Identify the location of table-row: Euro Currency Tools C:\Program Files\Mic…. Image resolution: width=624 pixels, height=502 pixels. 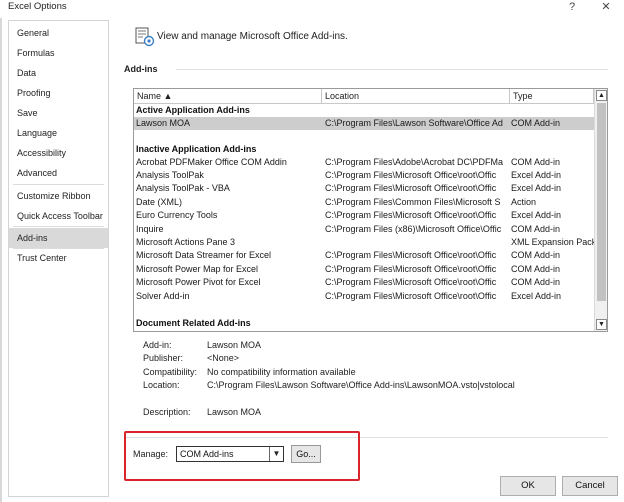
(364, 215).